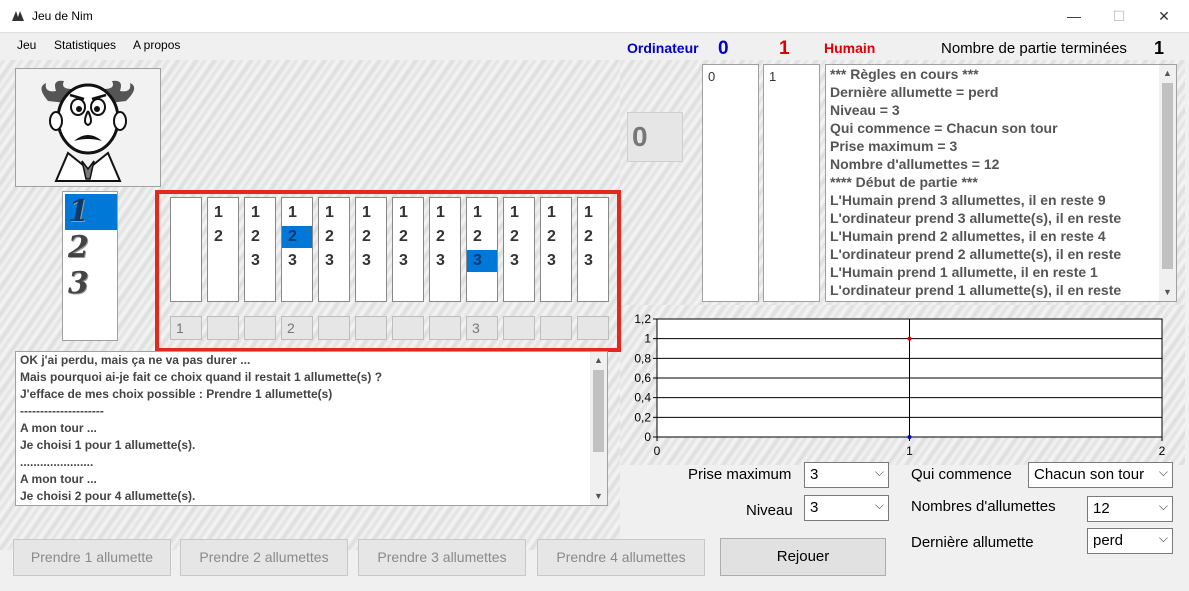  I want to click on derniere-allumette-select: perd ⌵, so click(1130, 541).